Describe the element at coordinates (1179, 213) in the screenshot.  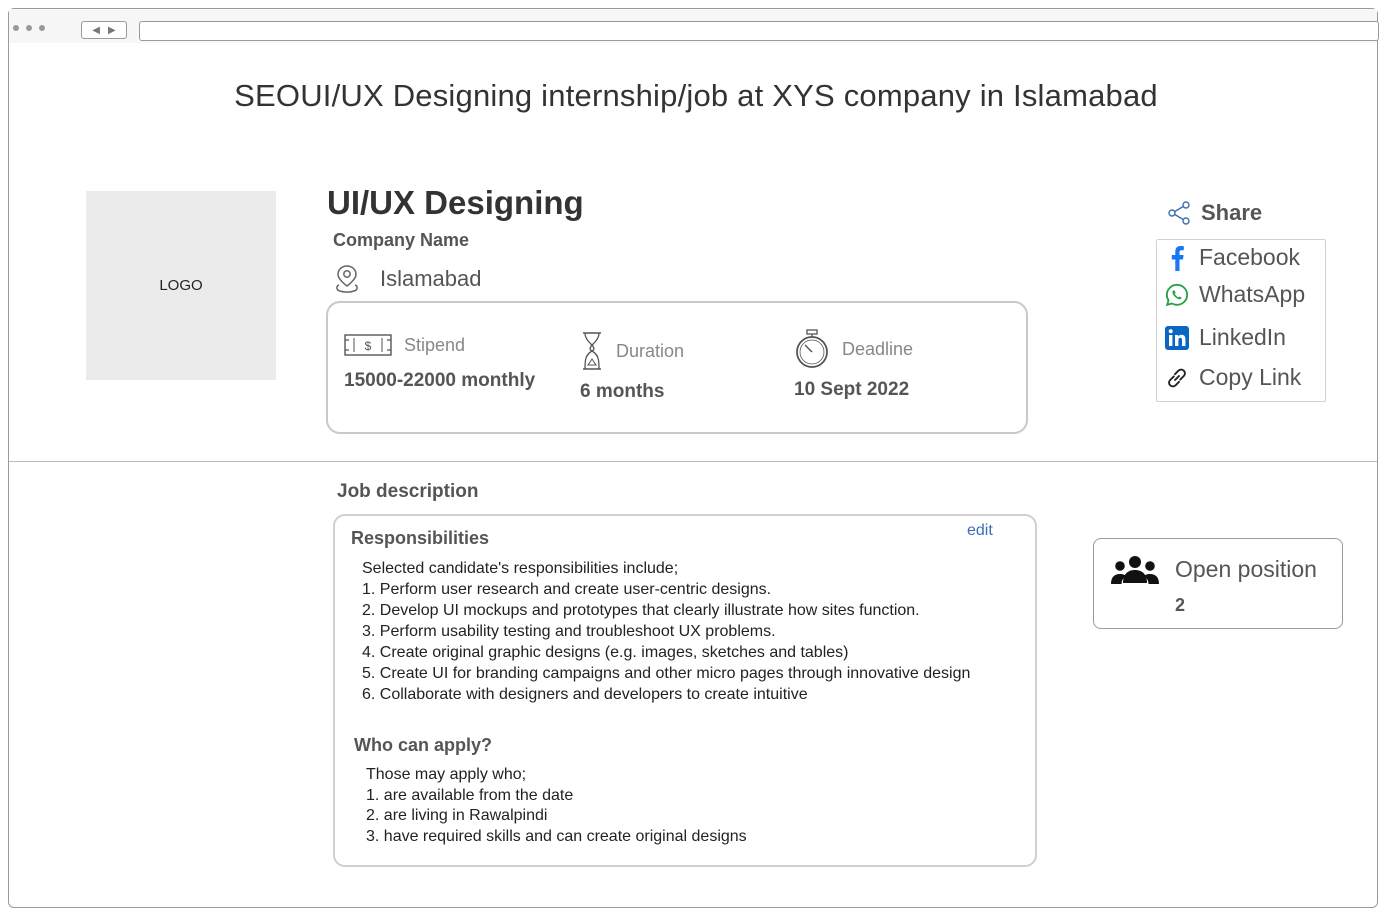
I see `share-icon` at that location.